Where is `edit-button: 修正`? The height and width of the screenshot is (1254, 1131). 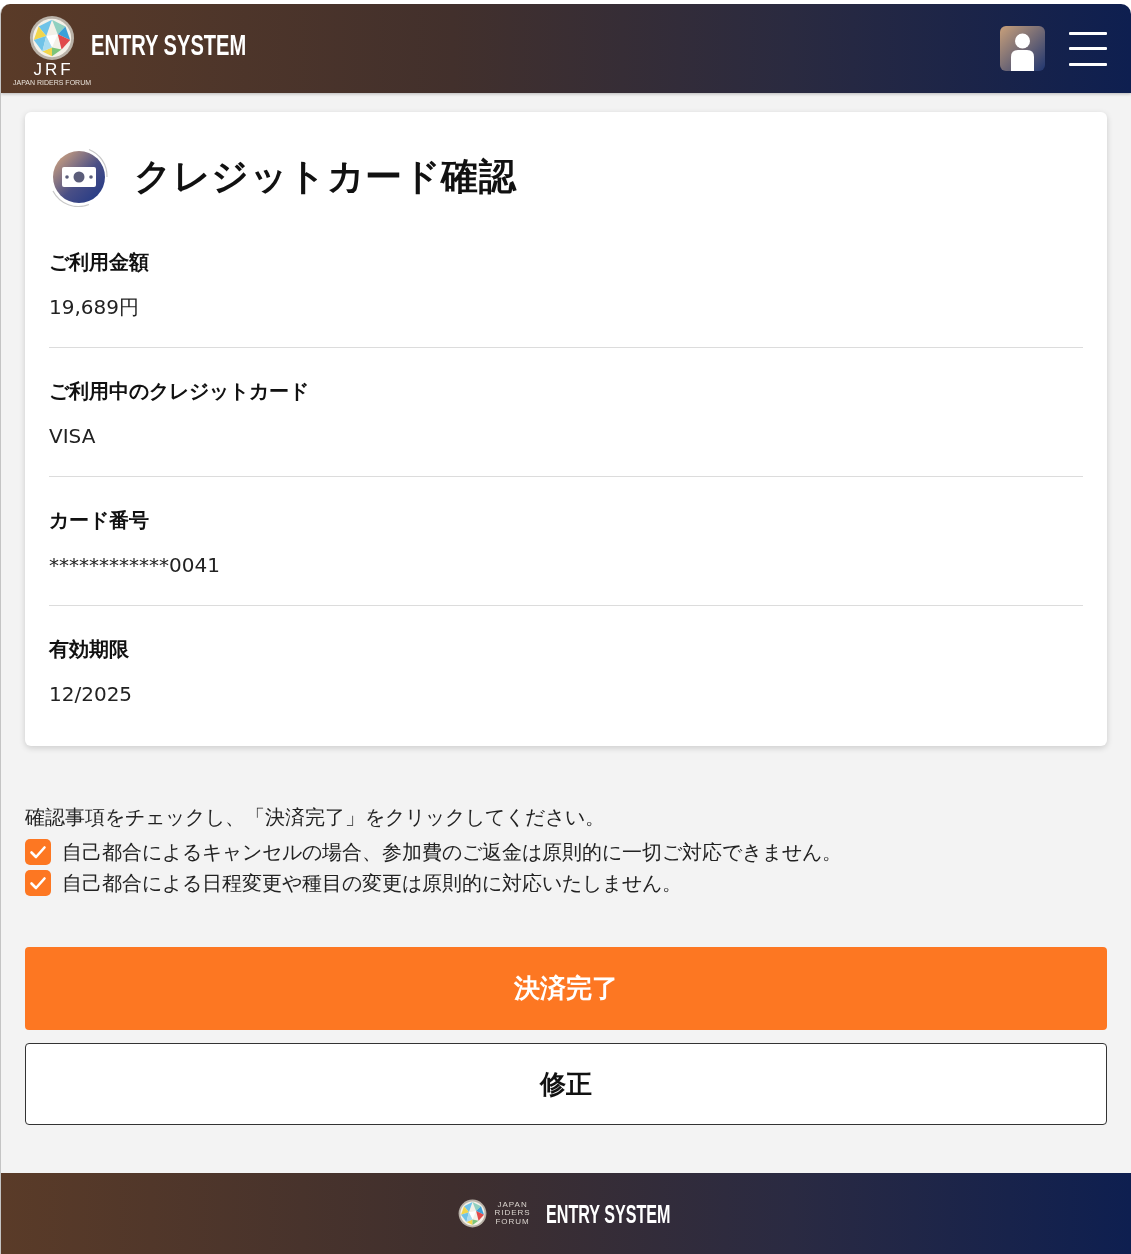
edit-button: 修正 is located at coordinates (566, 1084).